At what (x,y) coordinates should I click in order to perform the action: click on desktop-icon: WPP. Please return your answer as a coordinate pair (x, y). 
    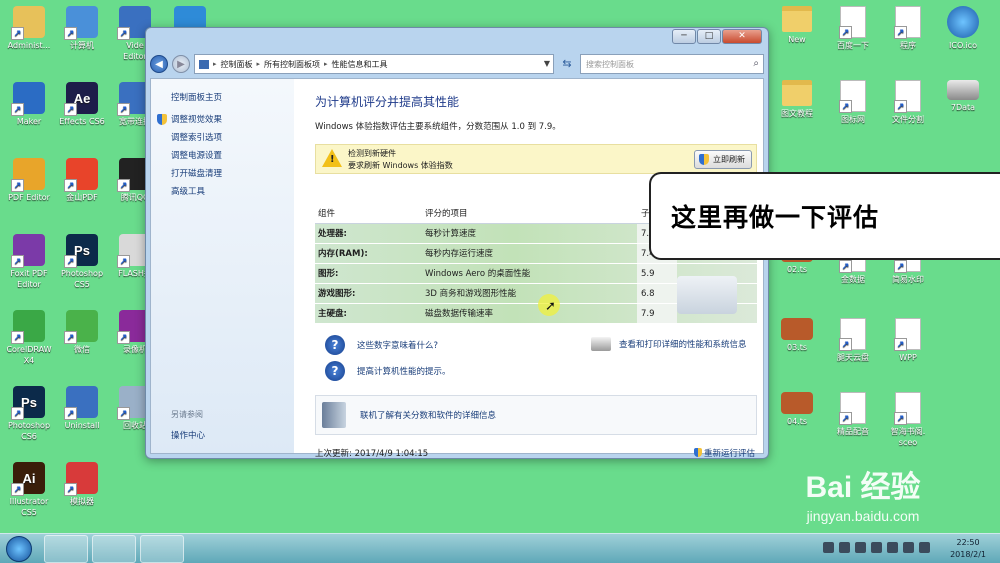
    Looking at the image, I should click on (908, 340).